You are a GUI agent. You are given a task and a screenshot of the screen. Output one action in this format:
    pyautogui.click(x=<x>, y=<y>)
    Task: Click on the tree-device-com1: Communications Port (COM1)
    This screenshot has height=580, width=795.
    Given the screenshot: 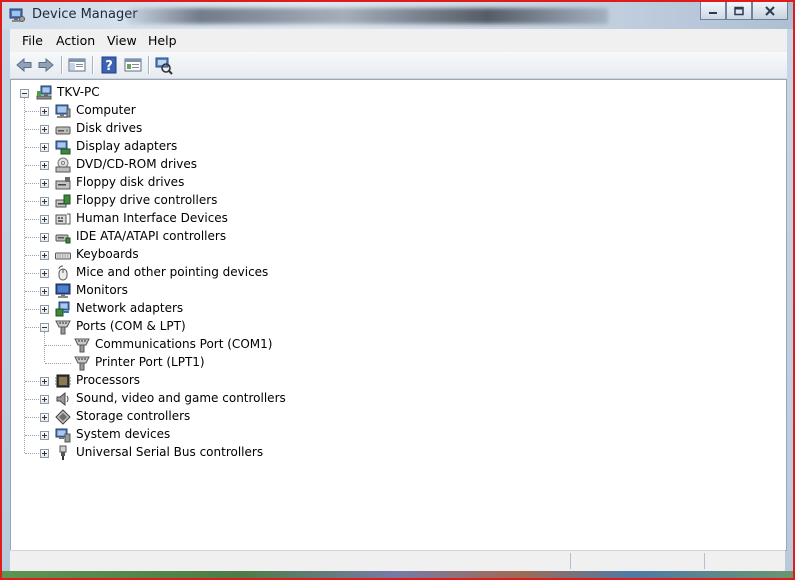 What is the action you would take?
    pyautogui.click(x=211, y=345)
    